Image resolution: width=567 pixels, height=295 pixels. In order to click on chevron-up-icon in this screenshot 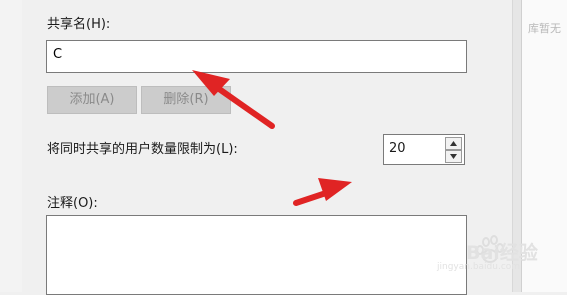, I will do `click(453, 143)`.